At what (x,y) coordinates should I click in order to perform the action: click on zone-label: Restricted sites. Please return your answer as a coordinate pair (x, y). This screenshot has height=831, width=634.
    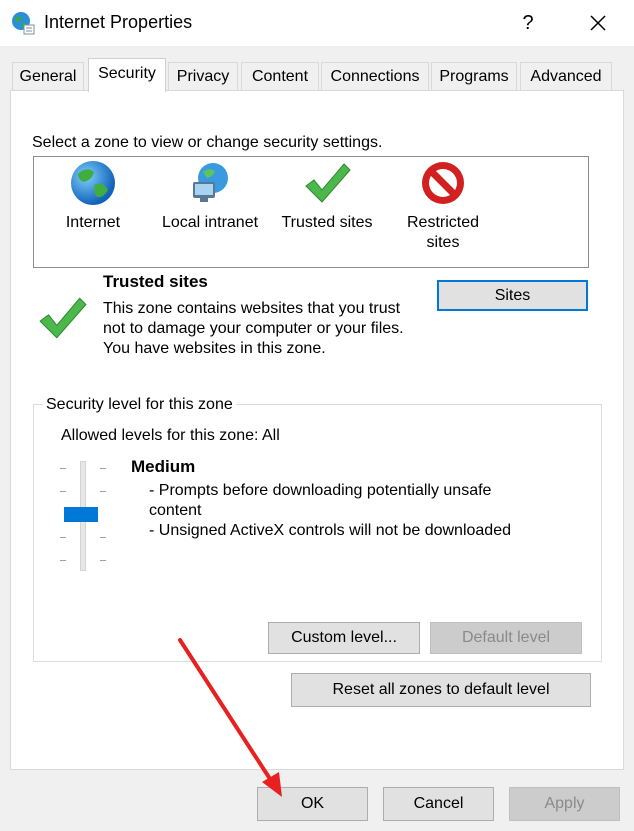
    Looking at the image, I should click on (443, 232).